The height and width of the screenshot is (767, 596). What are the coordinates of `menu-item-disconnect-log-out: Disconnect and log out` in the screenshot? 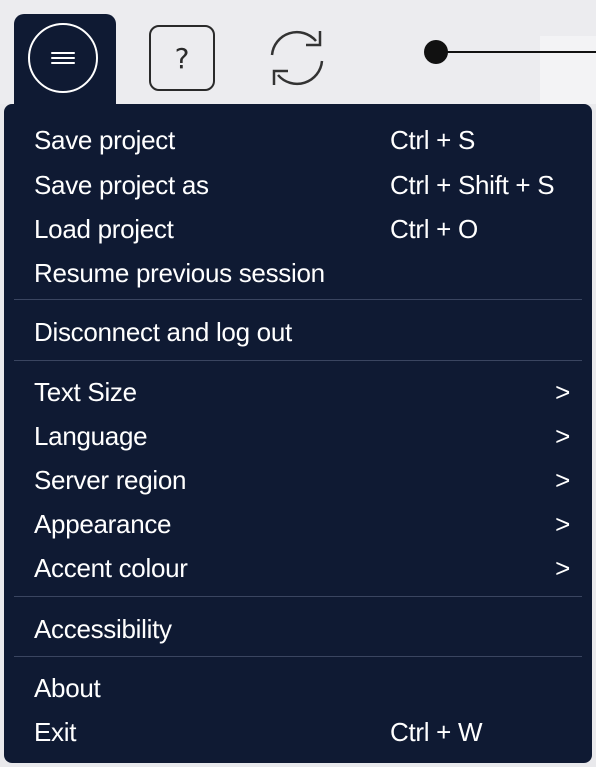 It's located at (308, 332).